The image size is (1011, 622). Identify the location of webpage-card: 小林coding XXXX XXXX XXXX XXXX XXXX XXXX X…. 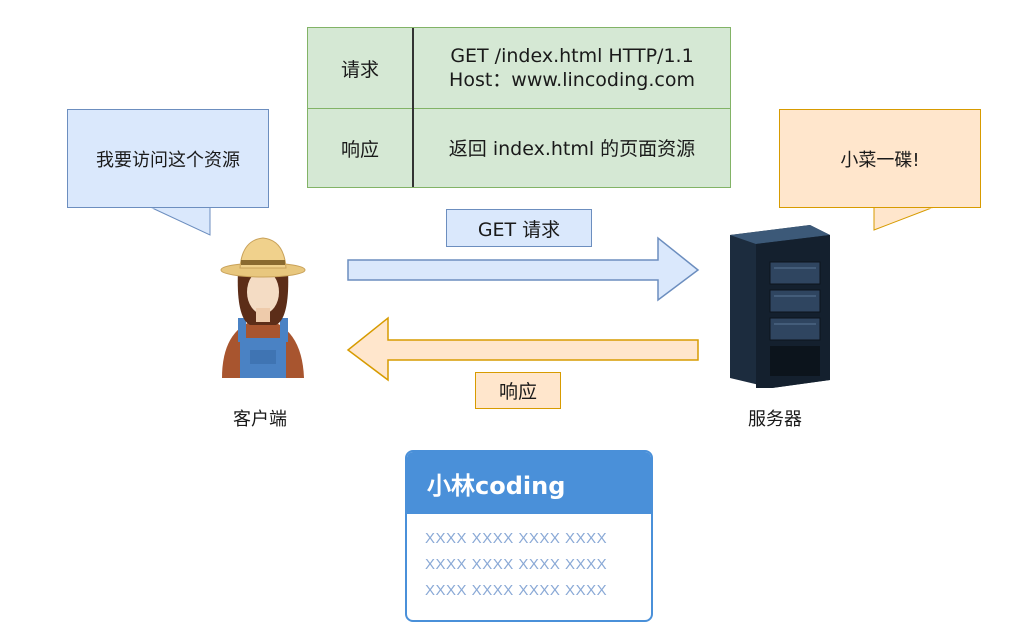
(529, 536).